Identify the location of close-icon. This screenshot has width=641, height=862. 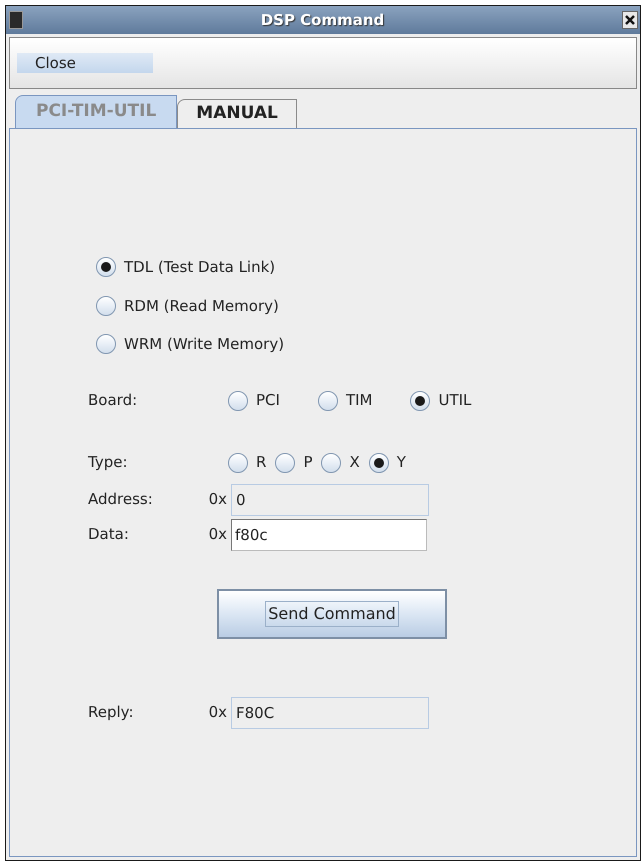
(630, 20).